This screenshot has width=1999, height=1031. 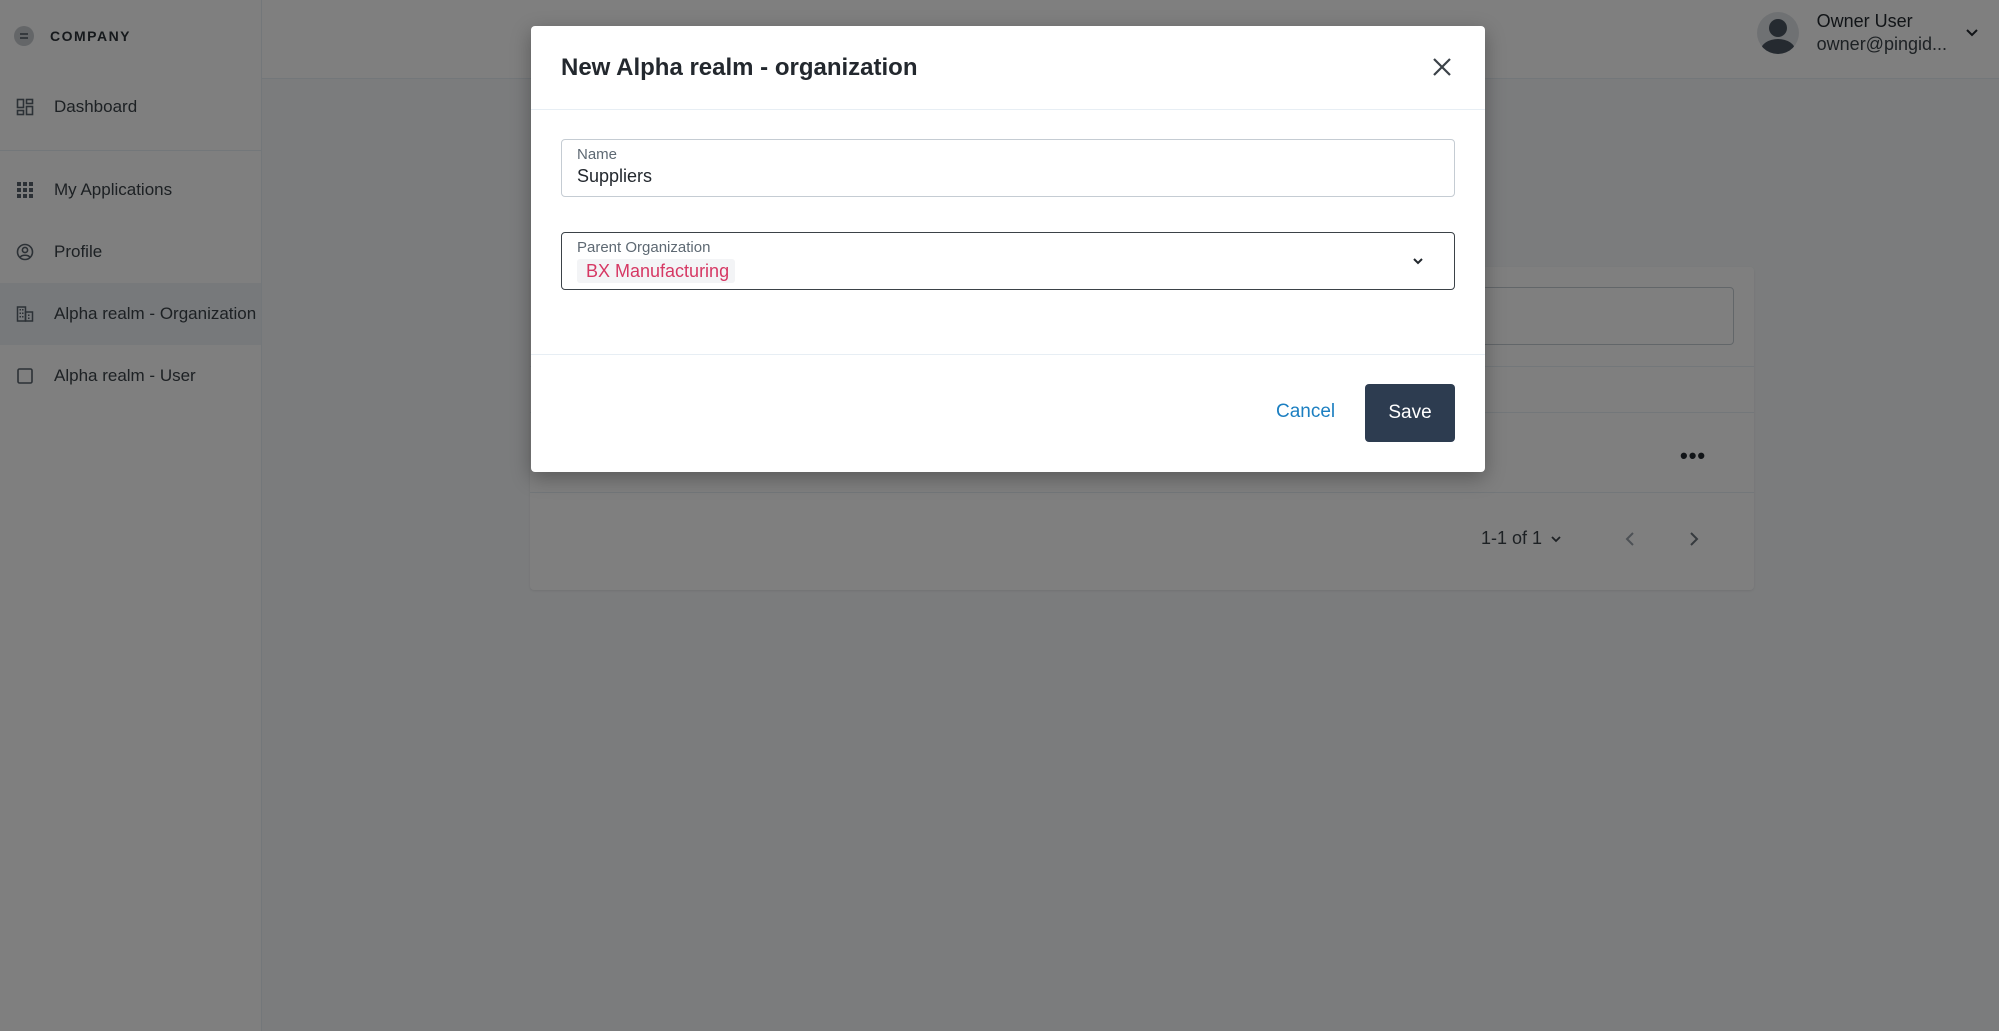 What do you see at coordinates (1008, 176) in the screenshot?
I see `name-field-value: Suppliers` at bounding box center [1008, 176].